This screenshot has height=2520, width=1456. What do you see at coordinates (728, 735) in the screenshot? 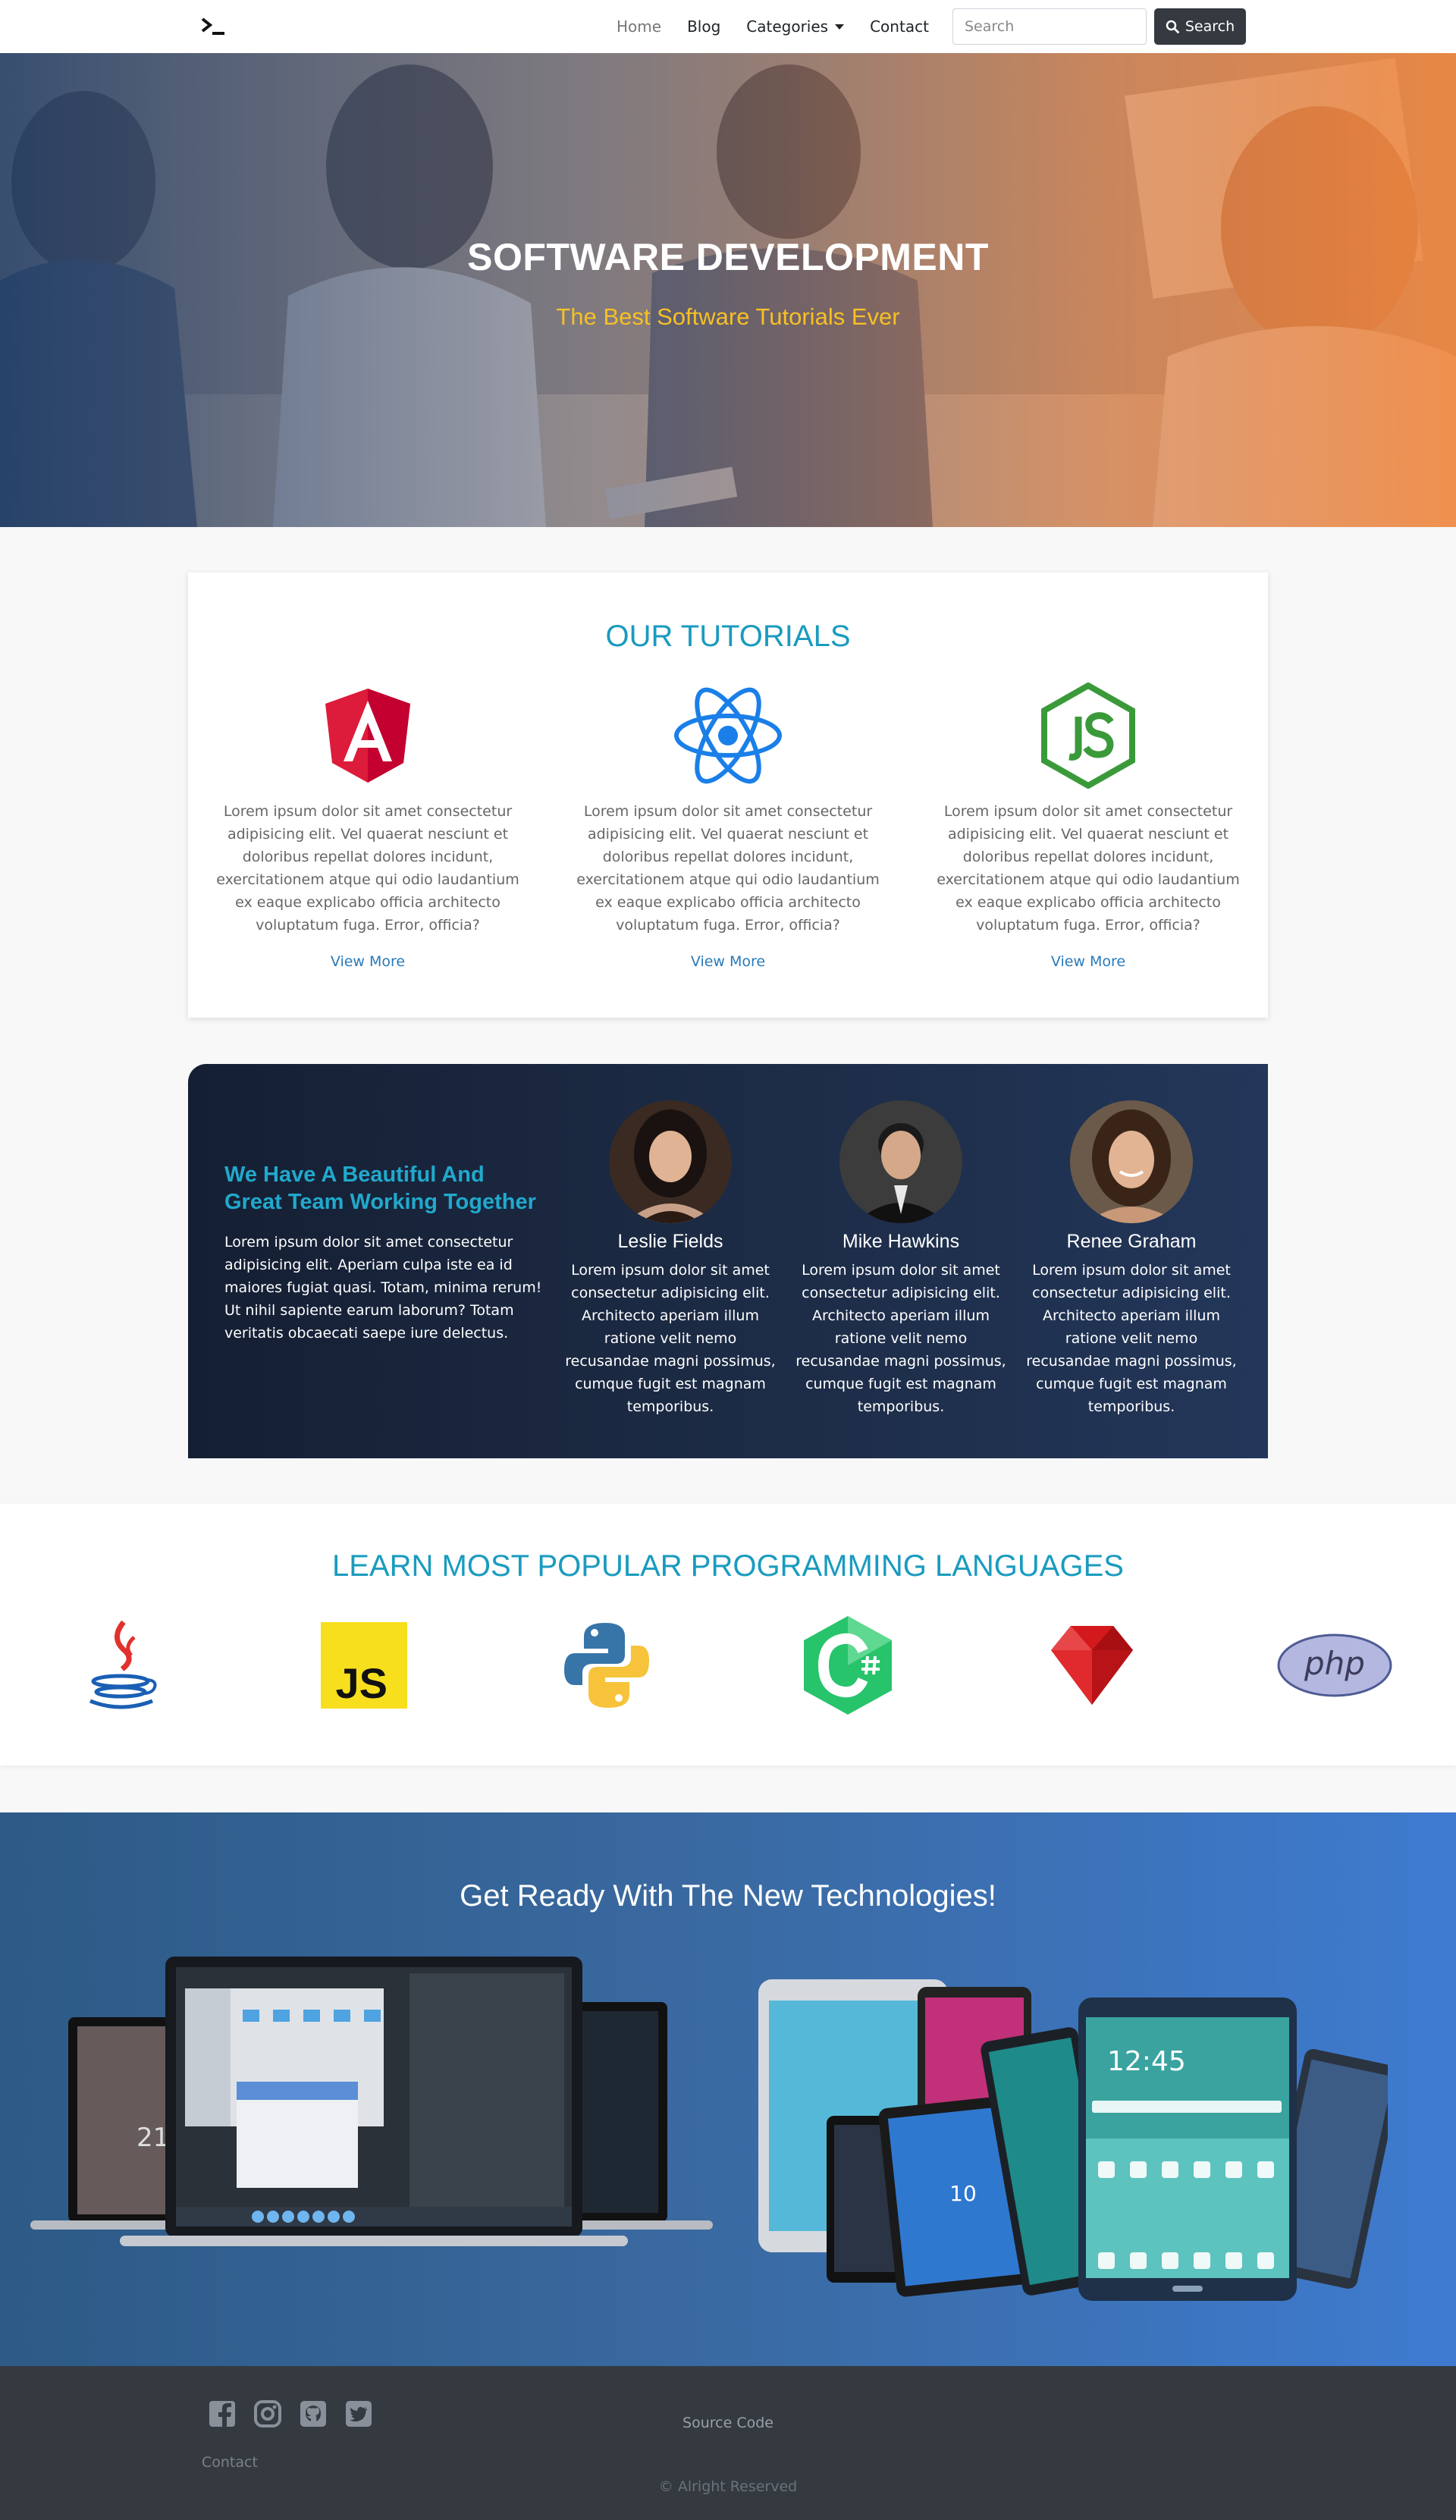
I see `react-icon` at bounding box center [728, 735].